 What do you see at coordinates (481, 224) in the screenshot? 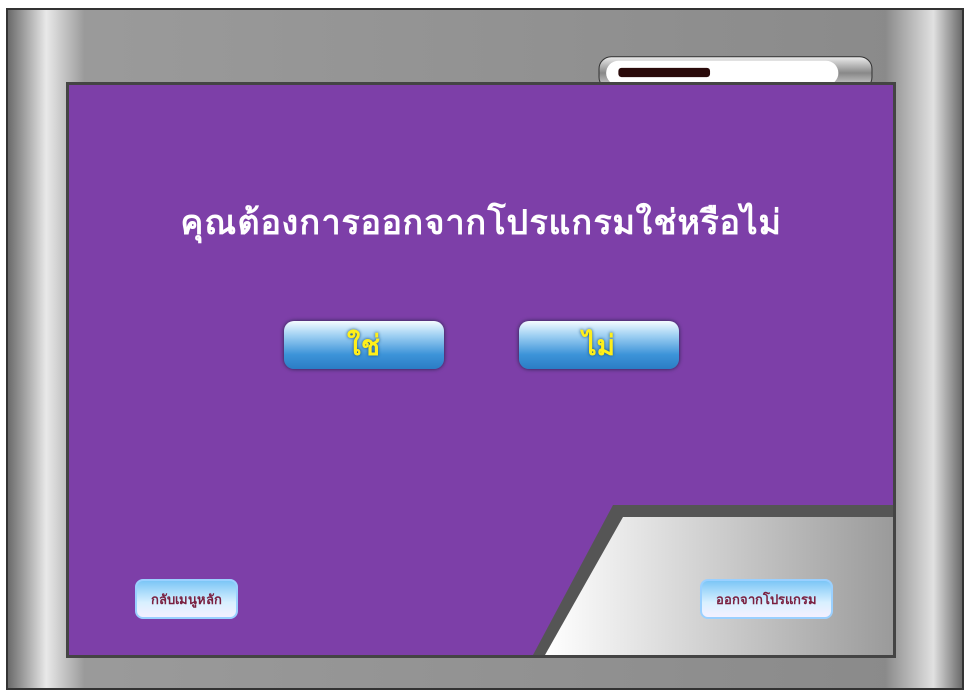
I see `question-text: คุณต้องการออกจากโปรแกรมใช่หรือไม่` at bounding box center [481, 224].